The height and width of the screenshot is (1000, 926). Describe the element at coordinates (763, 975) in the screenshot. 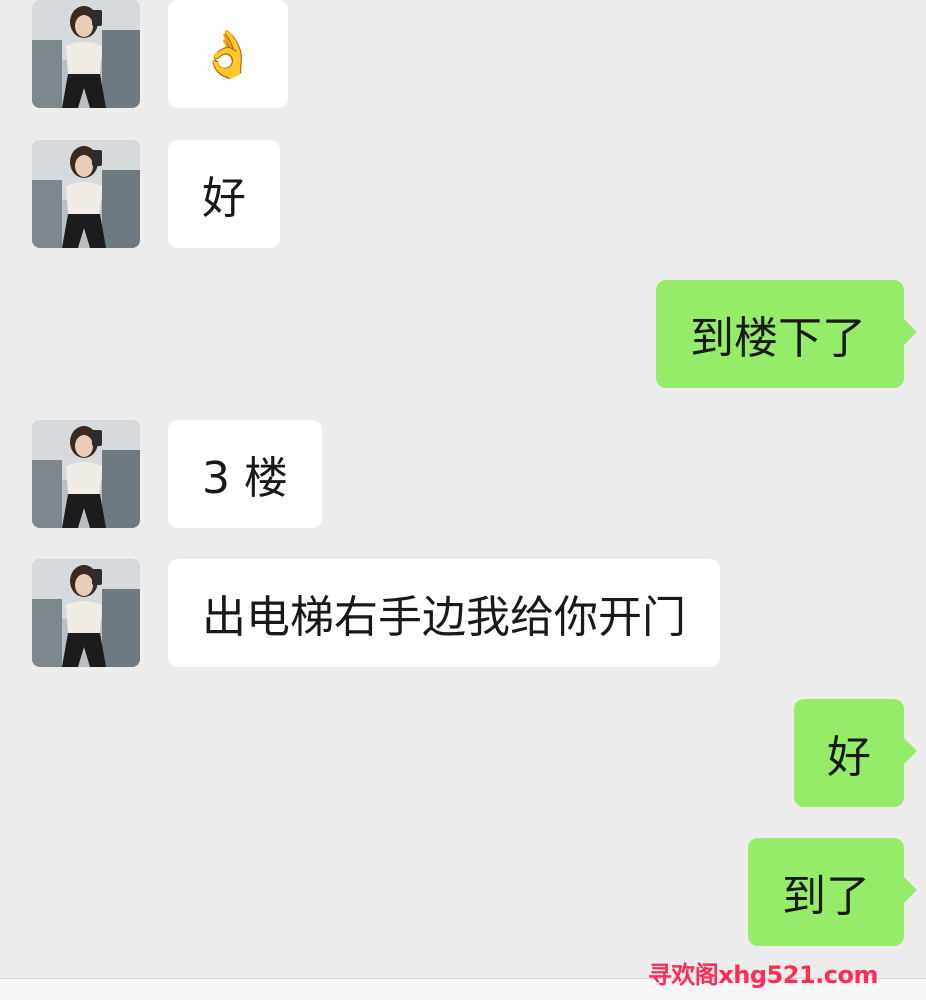

I see `watermark: 寻欢阁xhg521.com` at that location.